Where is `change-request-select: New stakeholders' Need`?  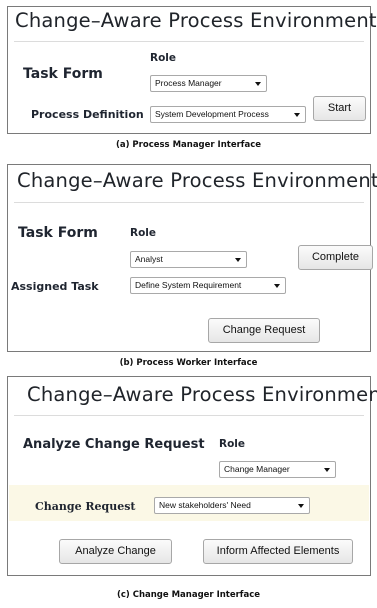 change-request-select: New stakeholders' Need is located at coordinates (232, 505).